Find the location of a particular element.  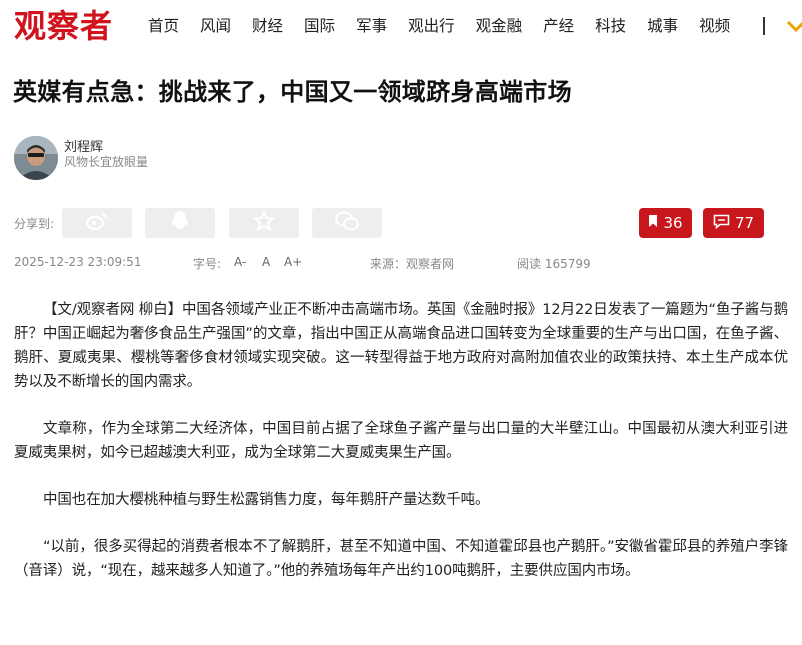

bookmark-icon is located at coordinates (655, 223).